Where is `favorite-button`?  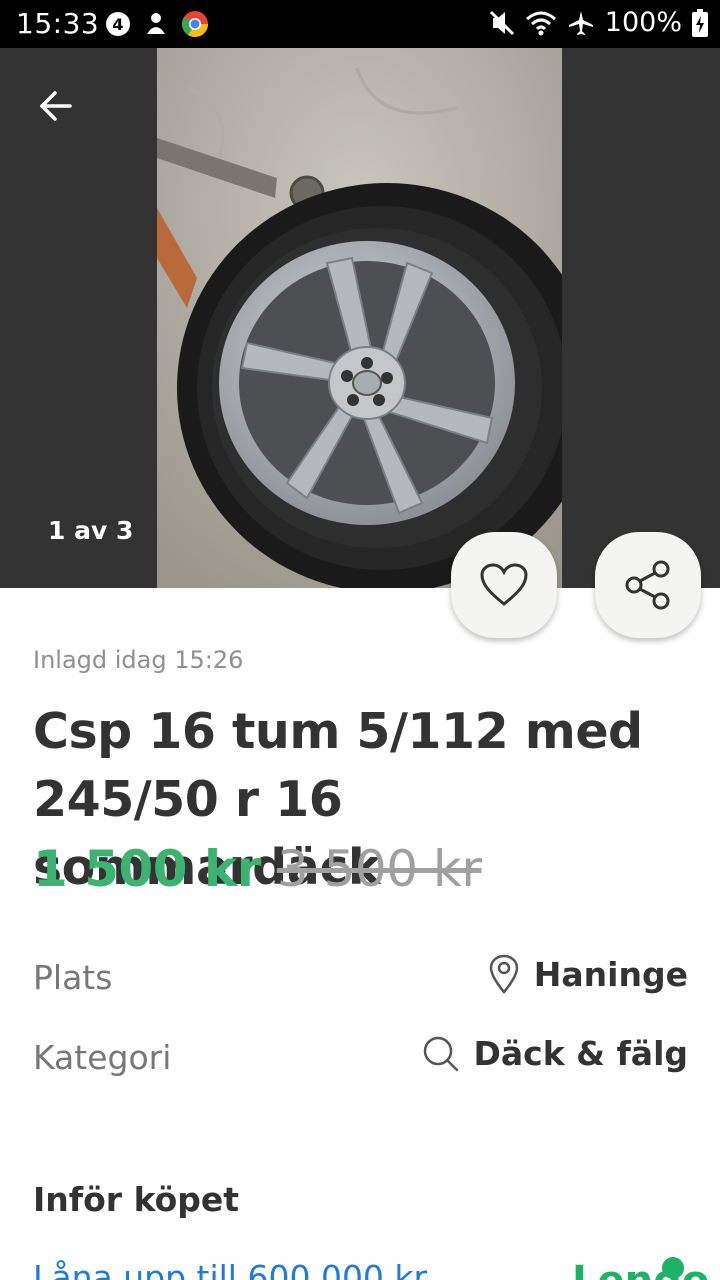 favorite-button is located at coordinates (504, 585).